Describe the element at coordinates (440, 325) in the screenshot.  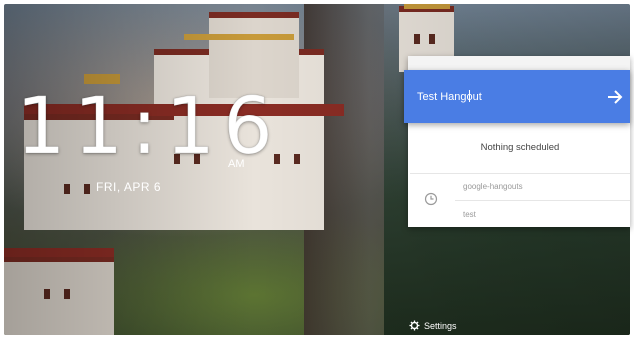
I see `settings-label: Settings` at that location.